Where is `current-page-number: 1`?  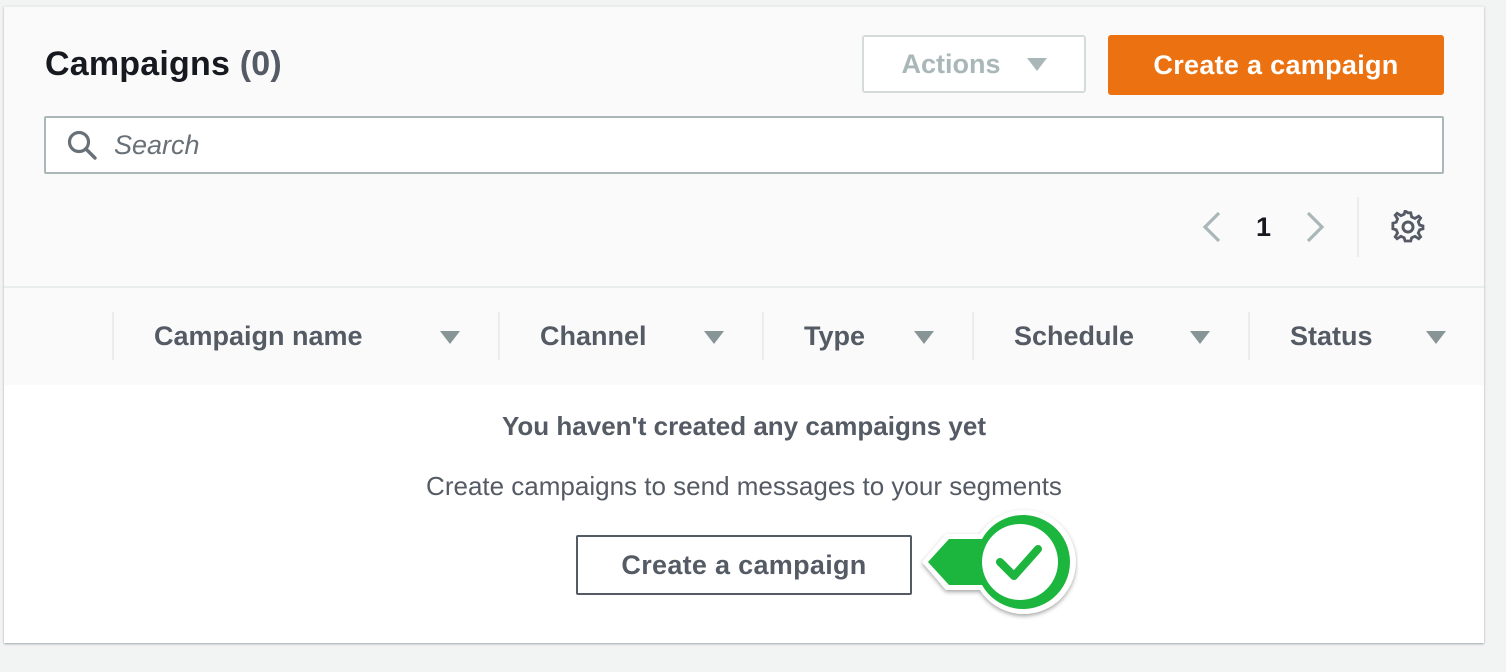
current-page-number: 1 is located at coordinates (1263, 227).